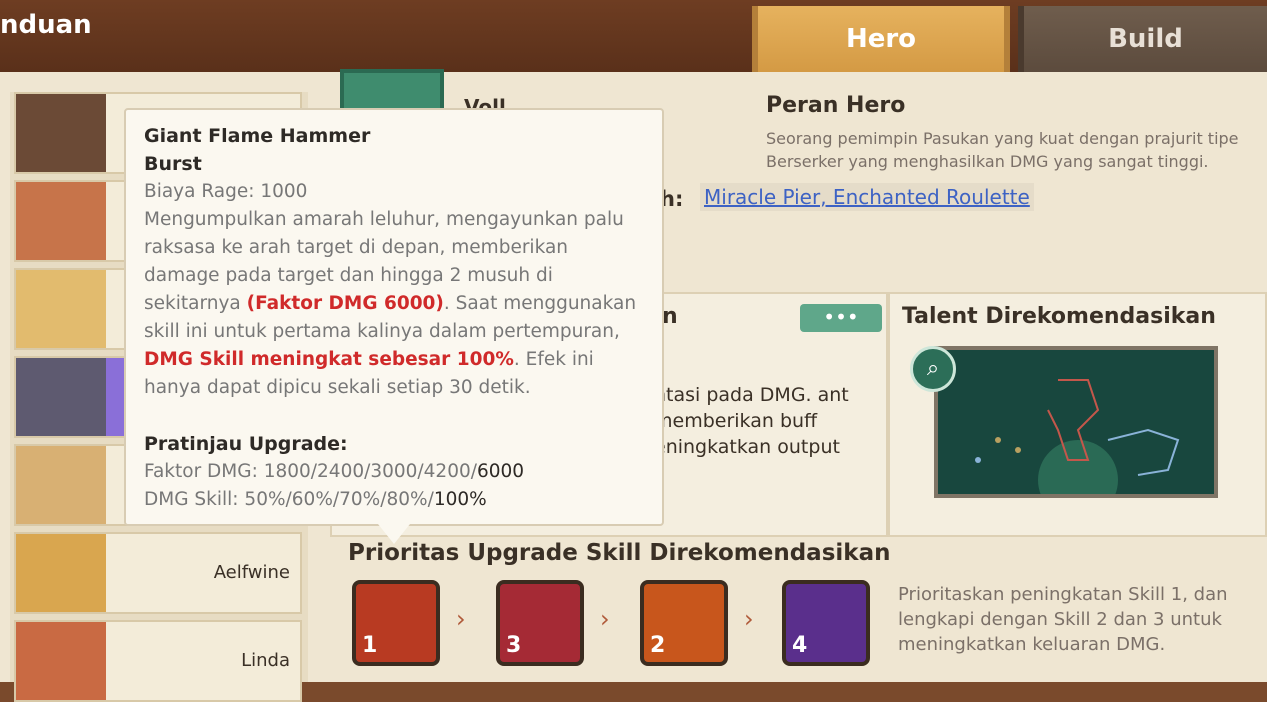  Describe the element at coordinates (370, 645) in the screenshot. I see `skill-number: 1` at that location.